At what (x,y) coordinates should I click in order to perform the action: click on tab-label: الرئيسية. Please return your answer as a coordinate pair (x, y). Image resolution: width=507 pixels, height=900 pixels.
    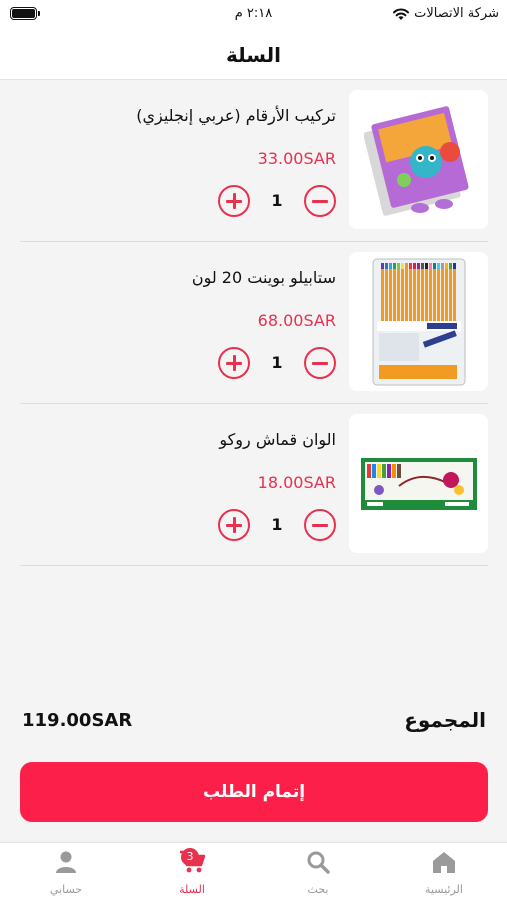
    Looking at the image, I should click on (444, 889).